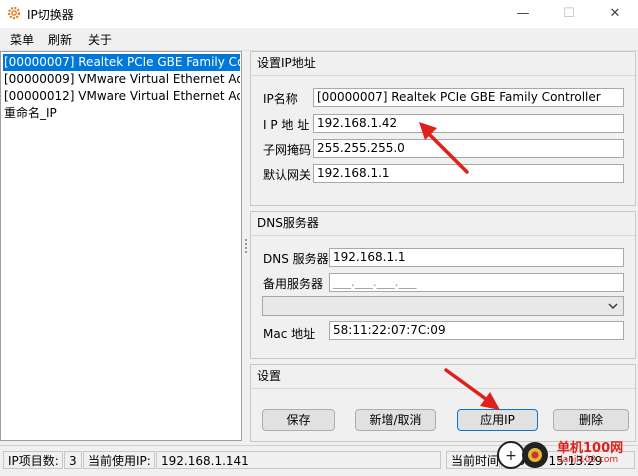 The width and height of the screenshot is (638, 476). What do you see at coordinates (591, 420) in the screenshot?
I see `delete-button: 删除` at bounding box center [591, 420].